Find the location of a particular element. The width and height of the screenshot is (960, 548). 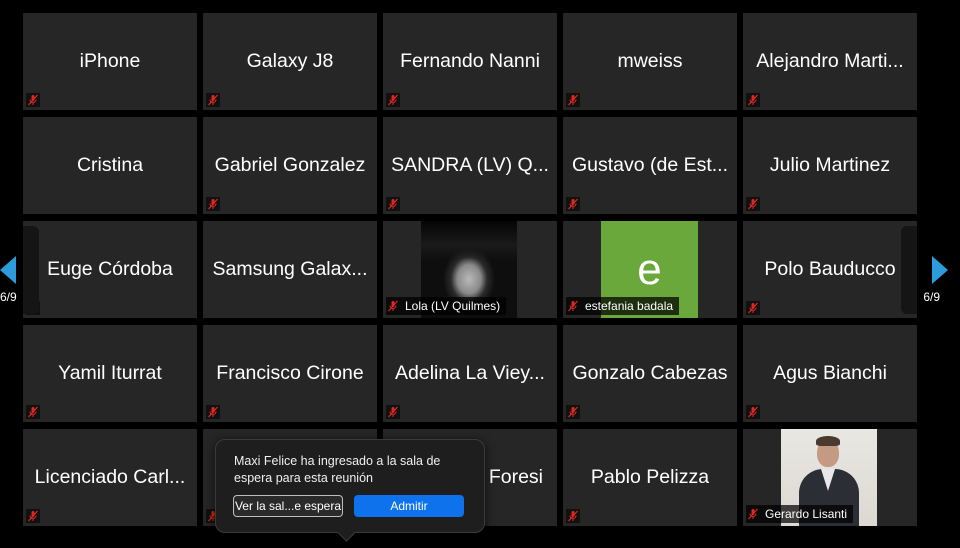

view-waiting-room-button: Ver la sal...e espera is located at coordinates (288, 506).